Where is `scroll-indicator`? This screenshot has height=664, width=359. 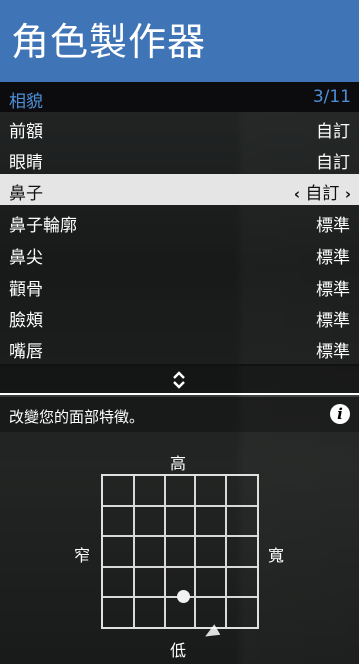 scroll-indicator is located at coordinates (179, 379).